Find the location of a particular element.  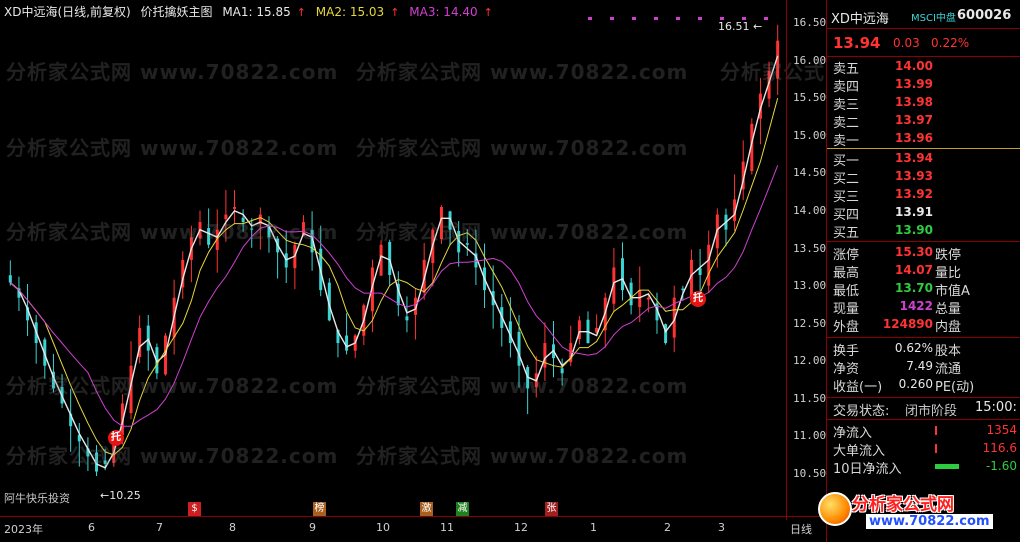

date-tick: 日线 is located at coordinates (801, 529).